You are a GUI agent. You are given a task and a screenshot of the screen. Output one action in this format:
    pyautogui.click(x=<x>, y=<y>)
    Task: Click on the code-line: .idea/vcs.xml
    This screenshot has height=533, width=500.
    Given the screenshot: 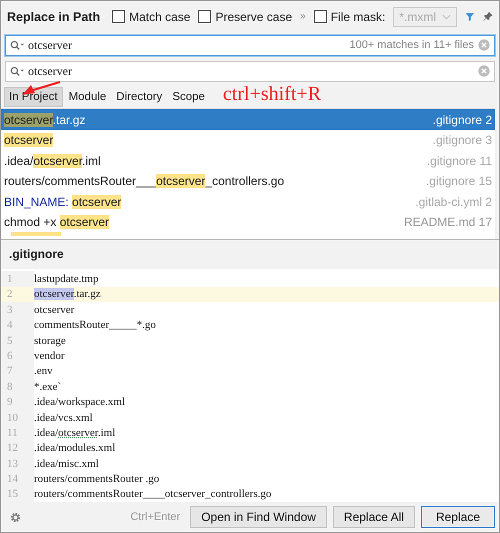 What is the action you would take?
    pyautogui.click(x=63, y=418)
    